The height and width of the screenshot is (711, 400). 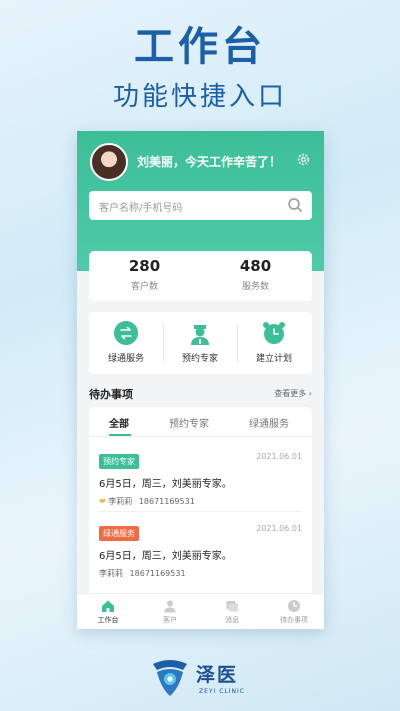 I want to click on quick-label: 绿通服务, so click(x=125, y=359).